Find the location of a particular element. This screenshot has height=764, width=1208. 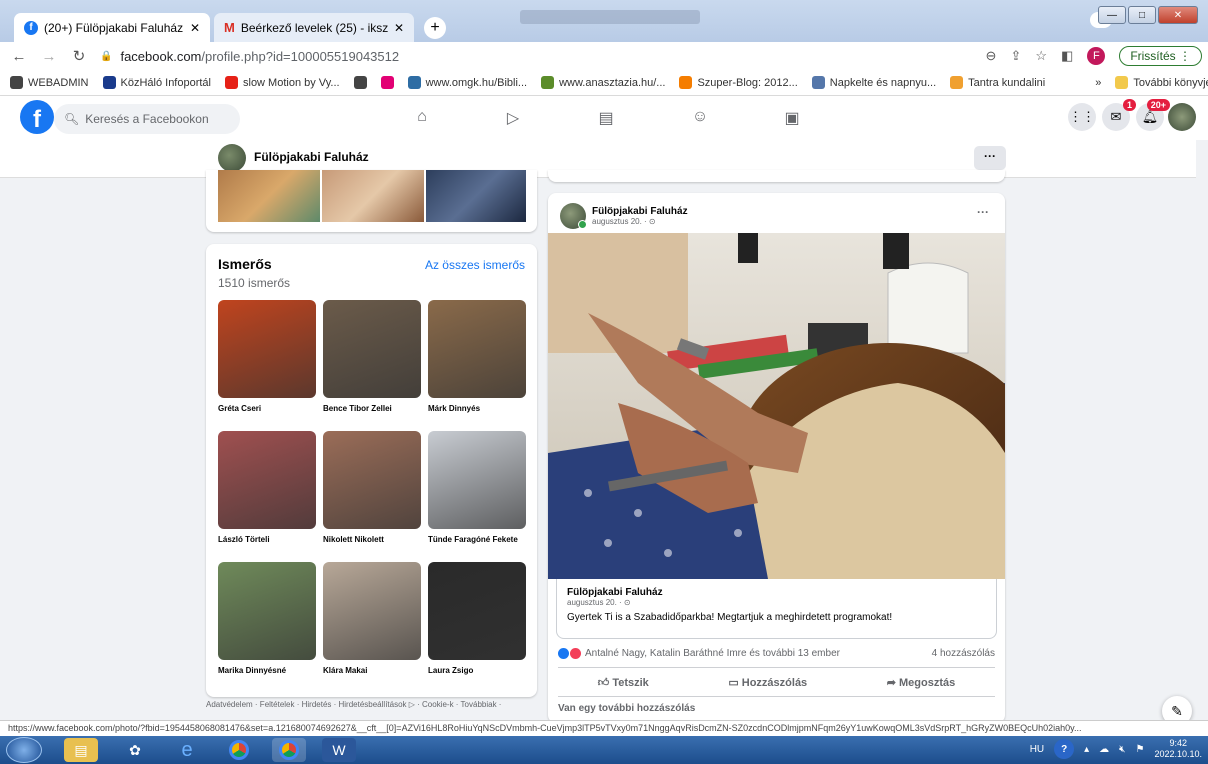

bookmark-item: WEBADMIN is located at coordinates (49, 82).